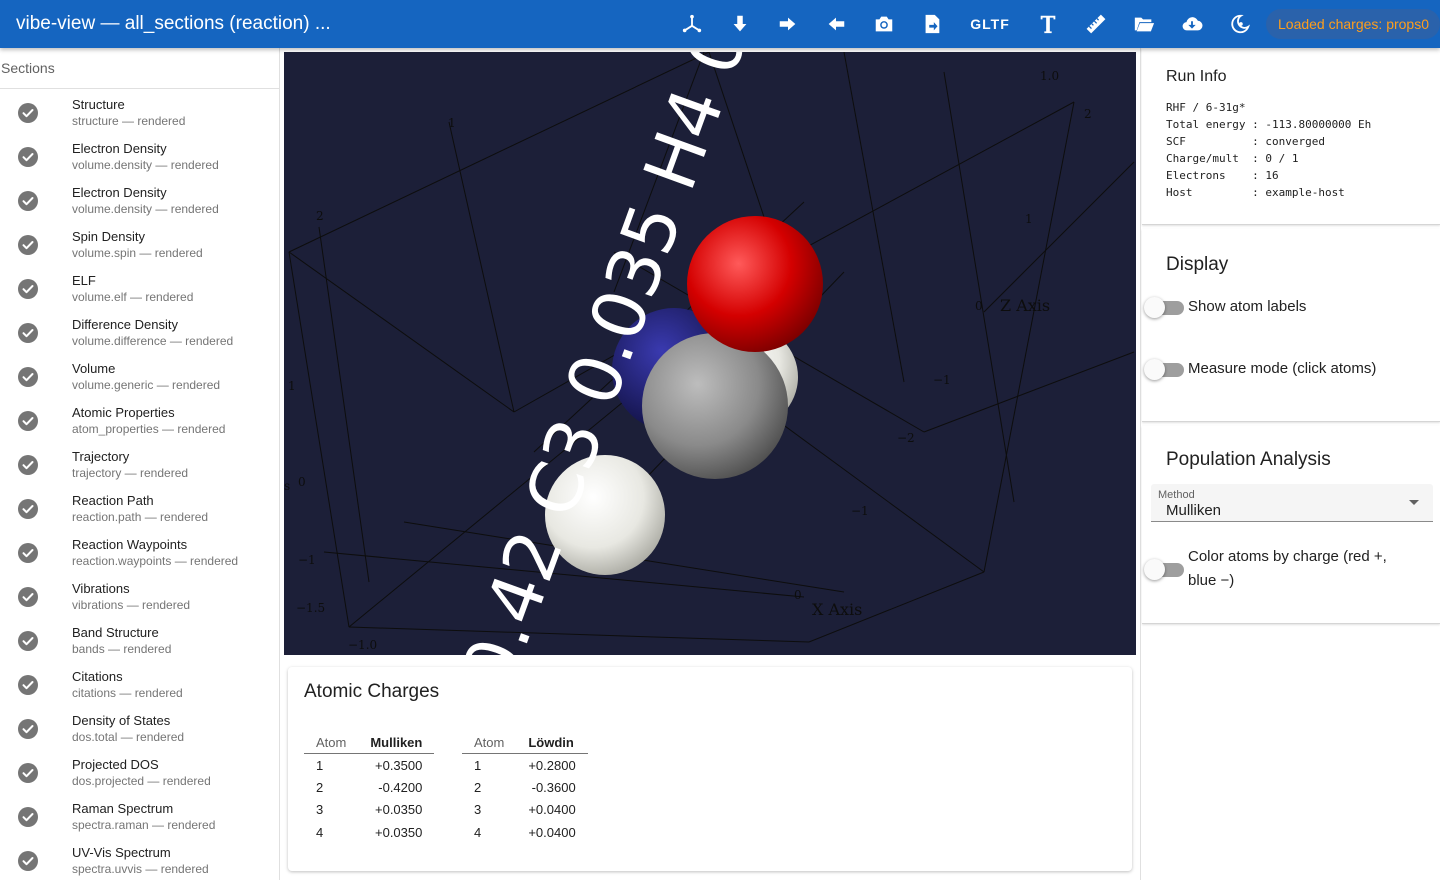  Describe the element at coordinates (129, 121) in the screenshot. I see `sidebar-item-subtitle: structure — rendered` at that location.